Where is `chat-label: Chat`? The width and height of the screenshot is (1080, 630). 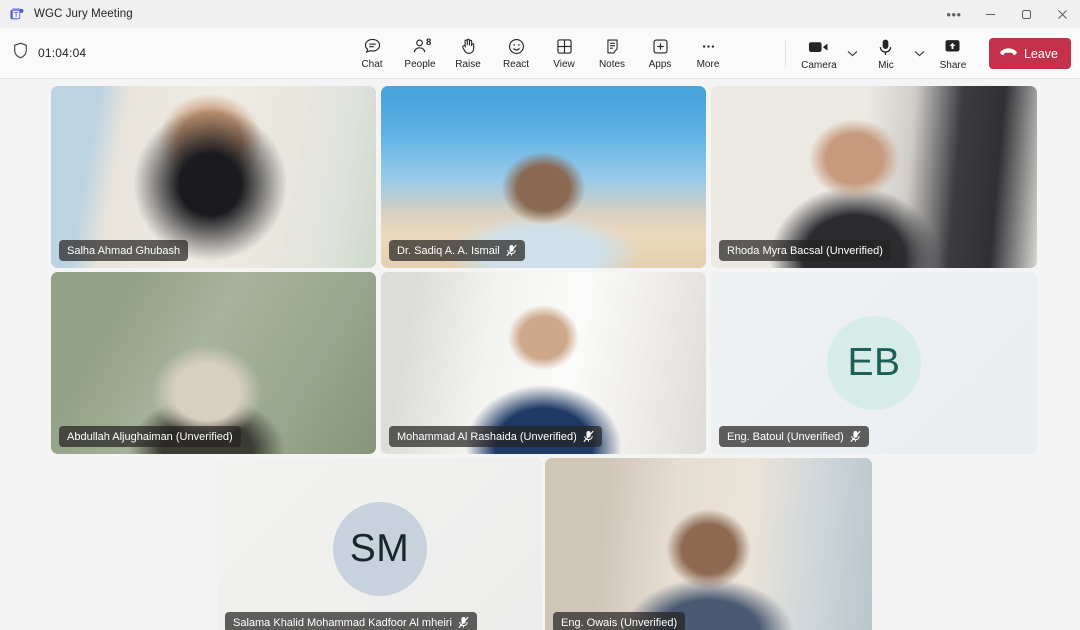 chat-label: Chat is located at coordinates (372, 64).